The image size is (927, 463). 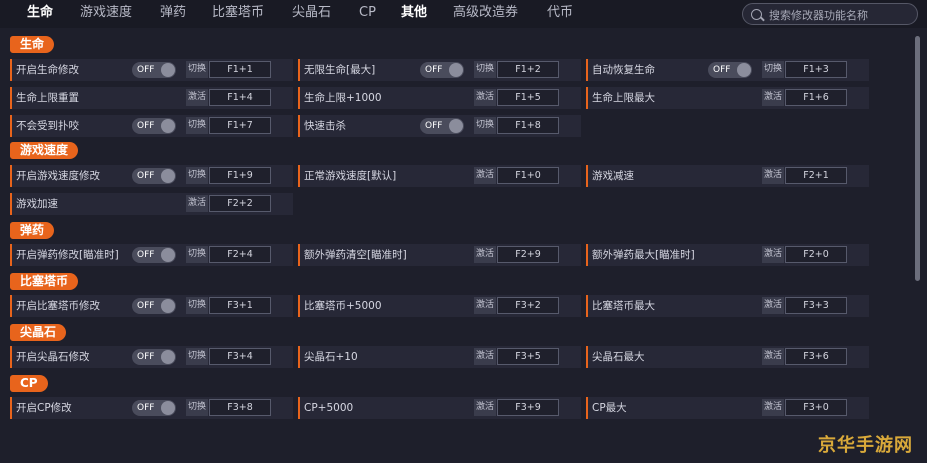 I want to click on hotkey-field: F1+5, so click(x=528, y=97).